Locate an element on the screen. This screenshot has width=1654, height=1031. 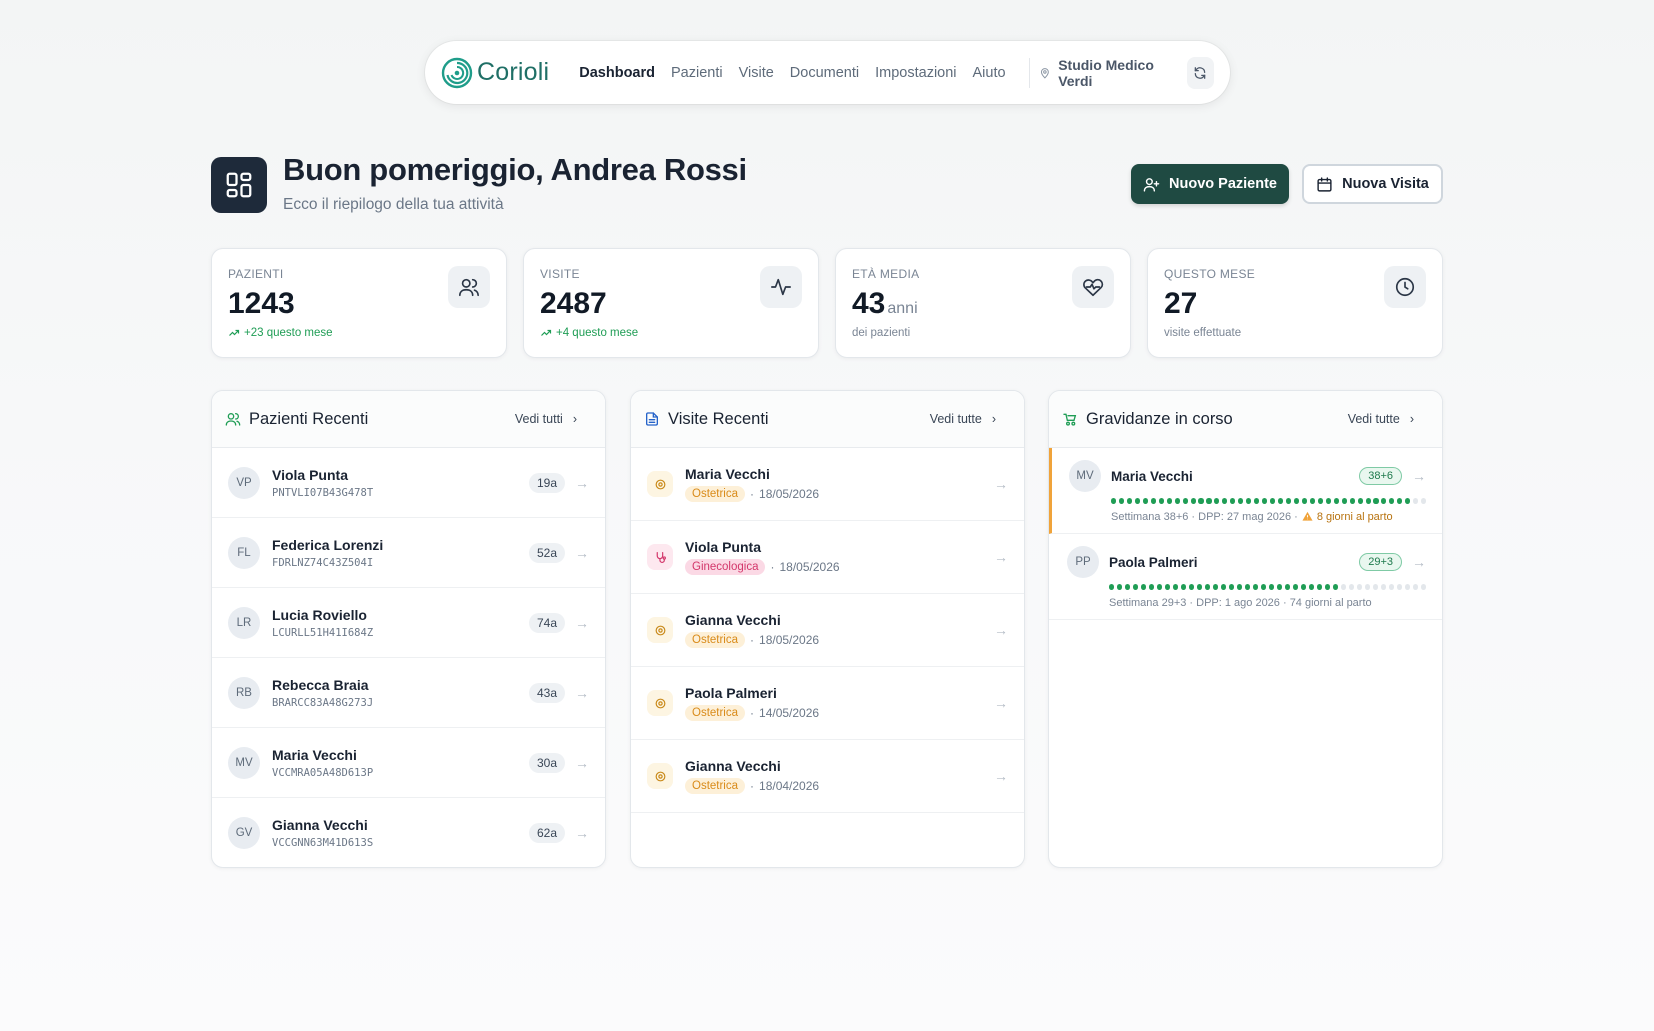
location-selector: Studio Medico Verdi is located at coordinates (1104, 73).